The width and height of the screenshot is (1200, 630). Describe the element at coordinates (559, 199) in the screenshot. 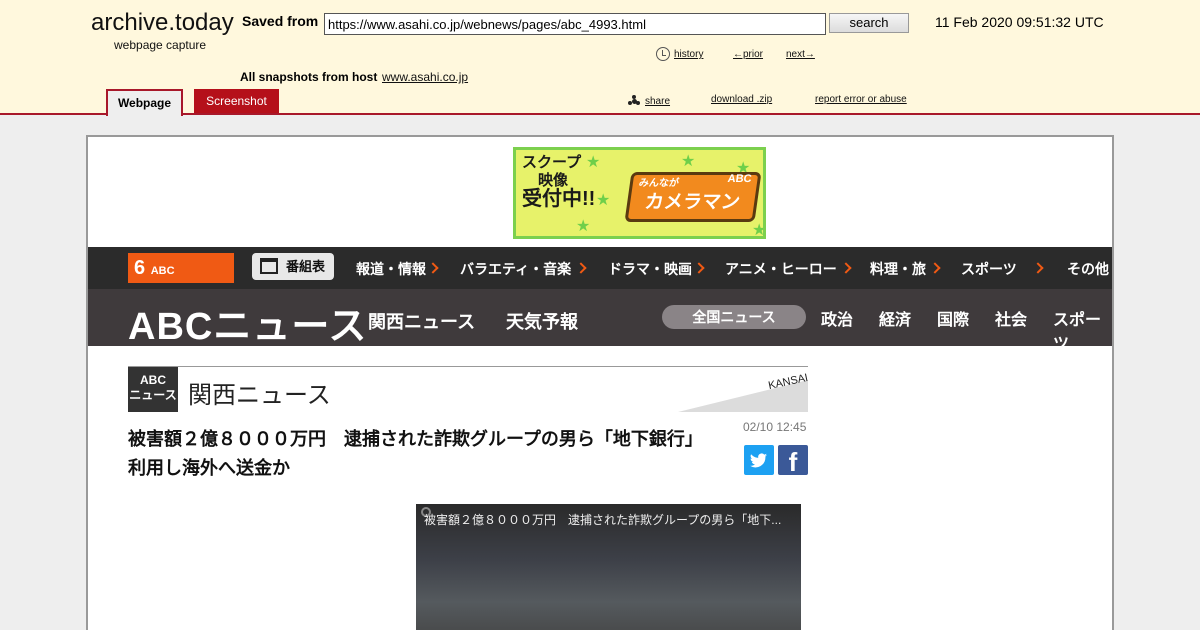

I see `ad-line3: 受付中!!` at that location.